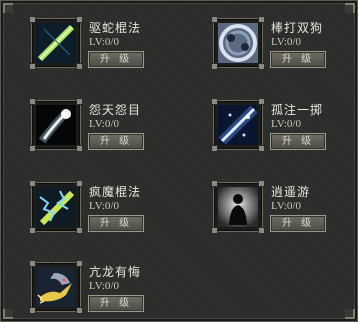  I want to click on skill-slot-0: 驱蛇棍法 LV:0/0 升 级, so click(100, 45).